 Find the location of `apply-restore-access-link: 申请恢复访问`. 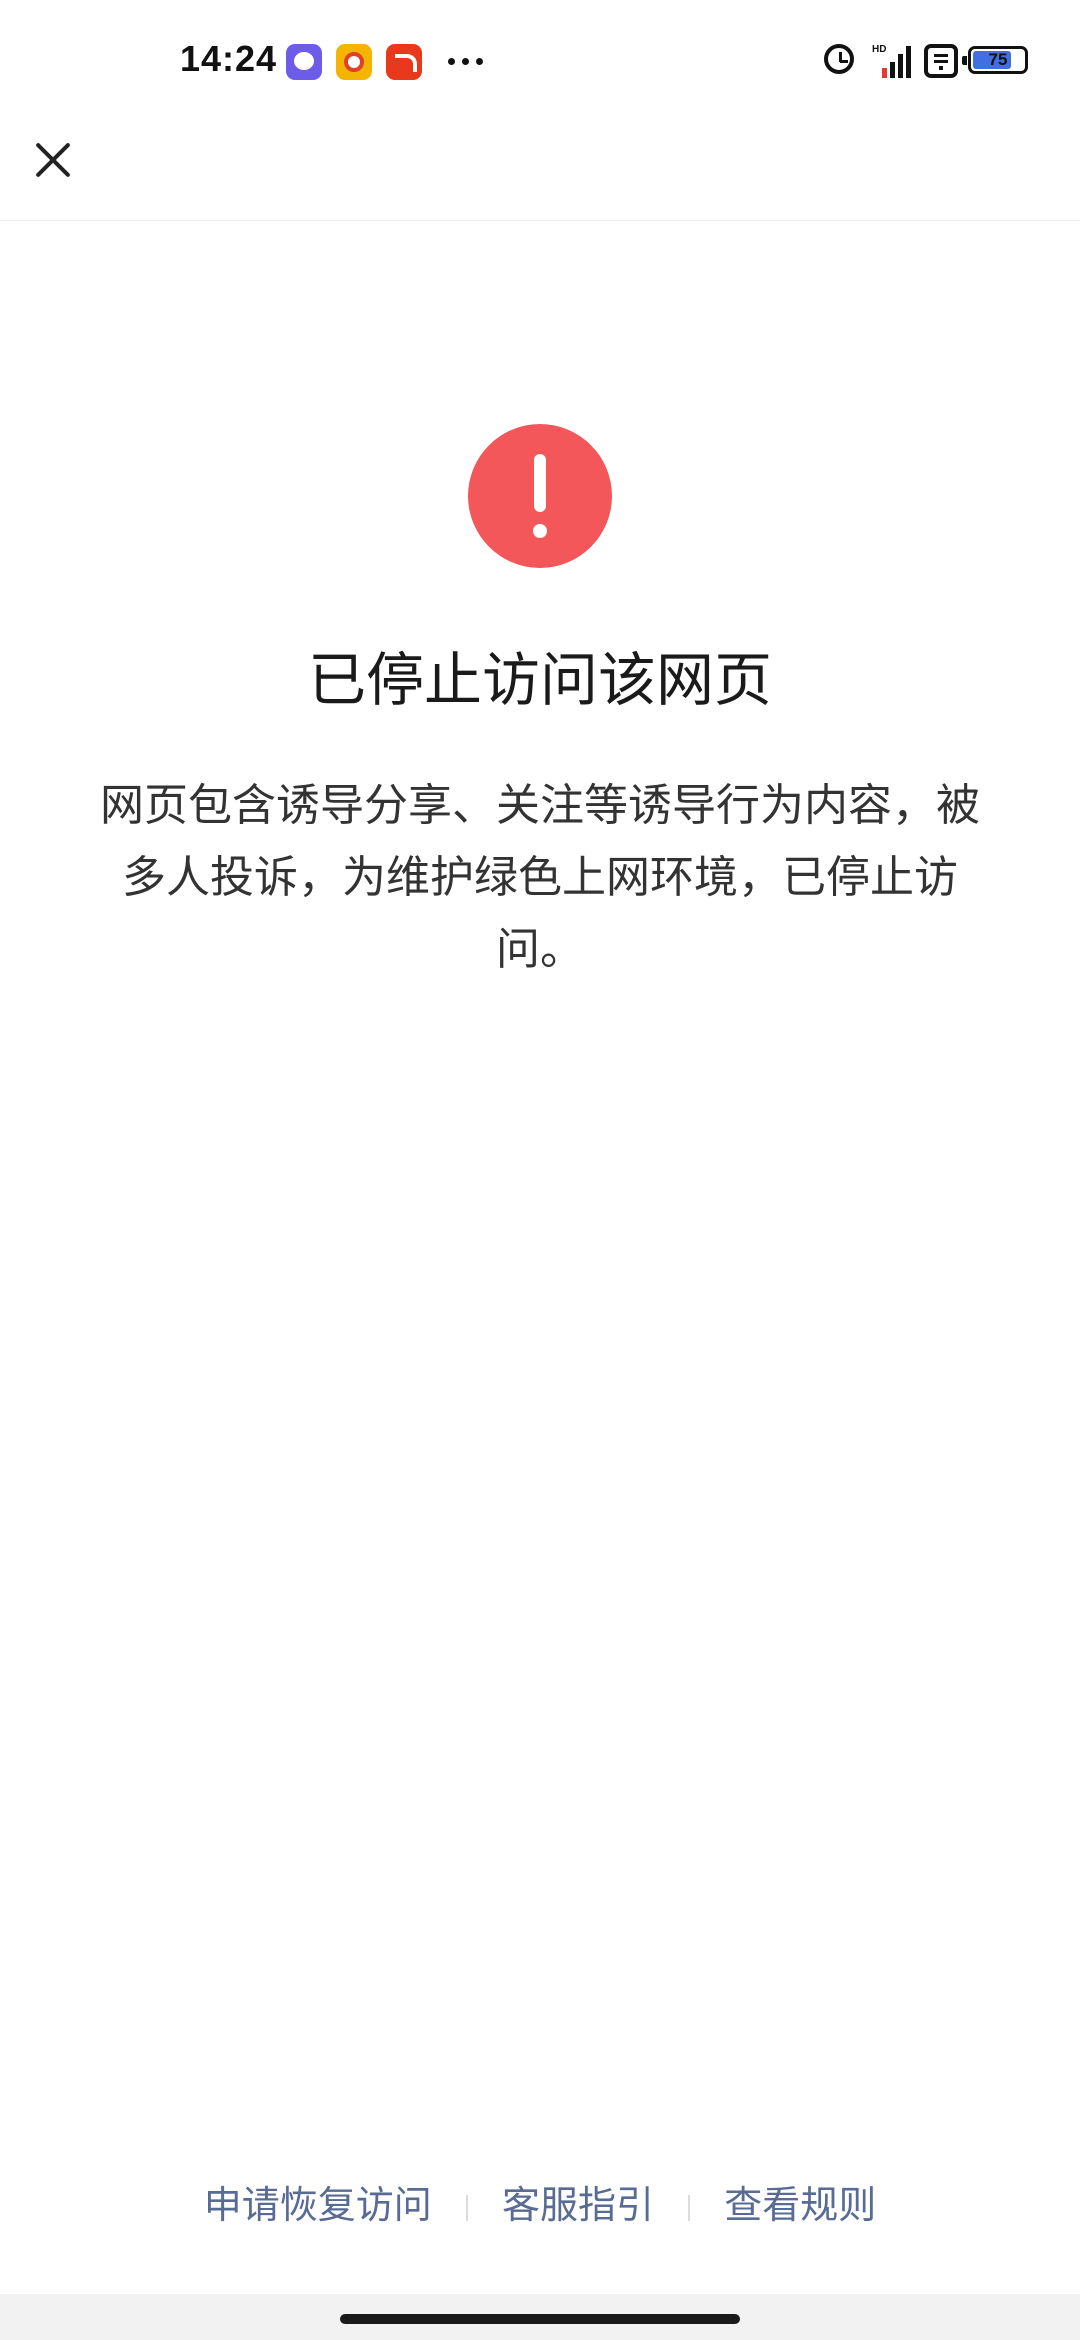

apply-restore-access-link: 申请恢复访问 is located at coordinates (318, 2205).